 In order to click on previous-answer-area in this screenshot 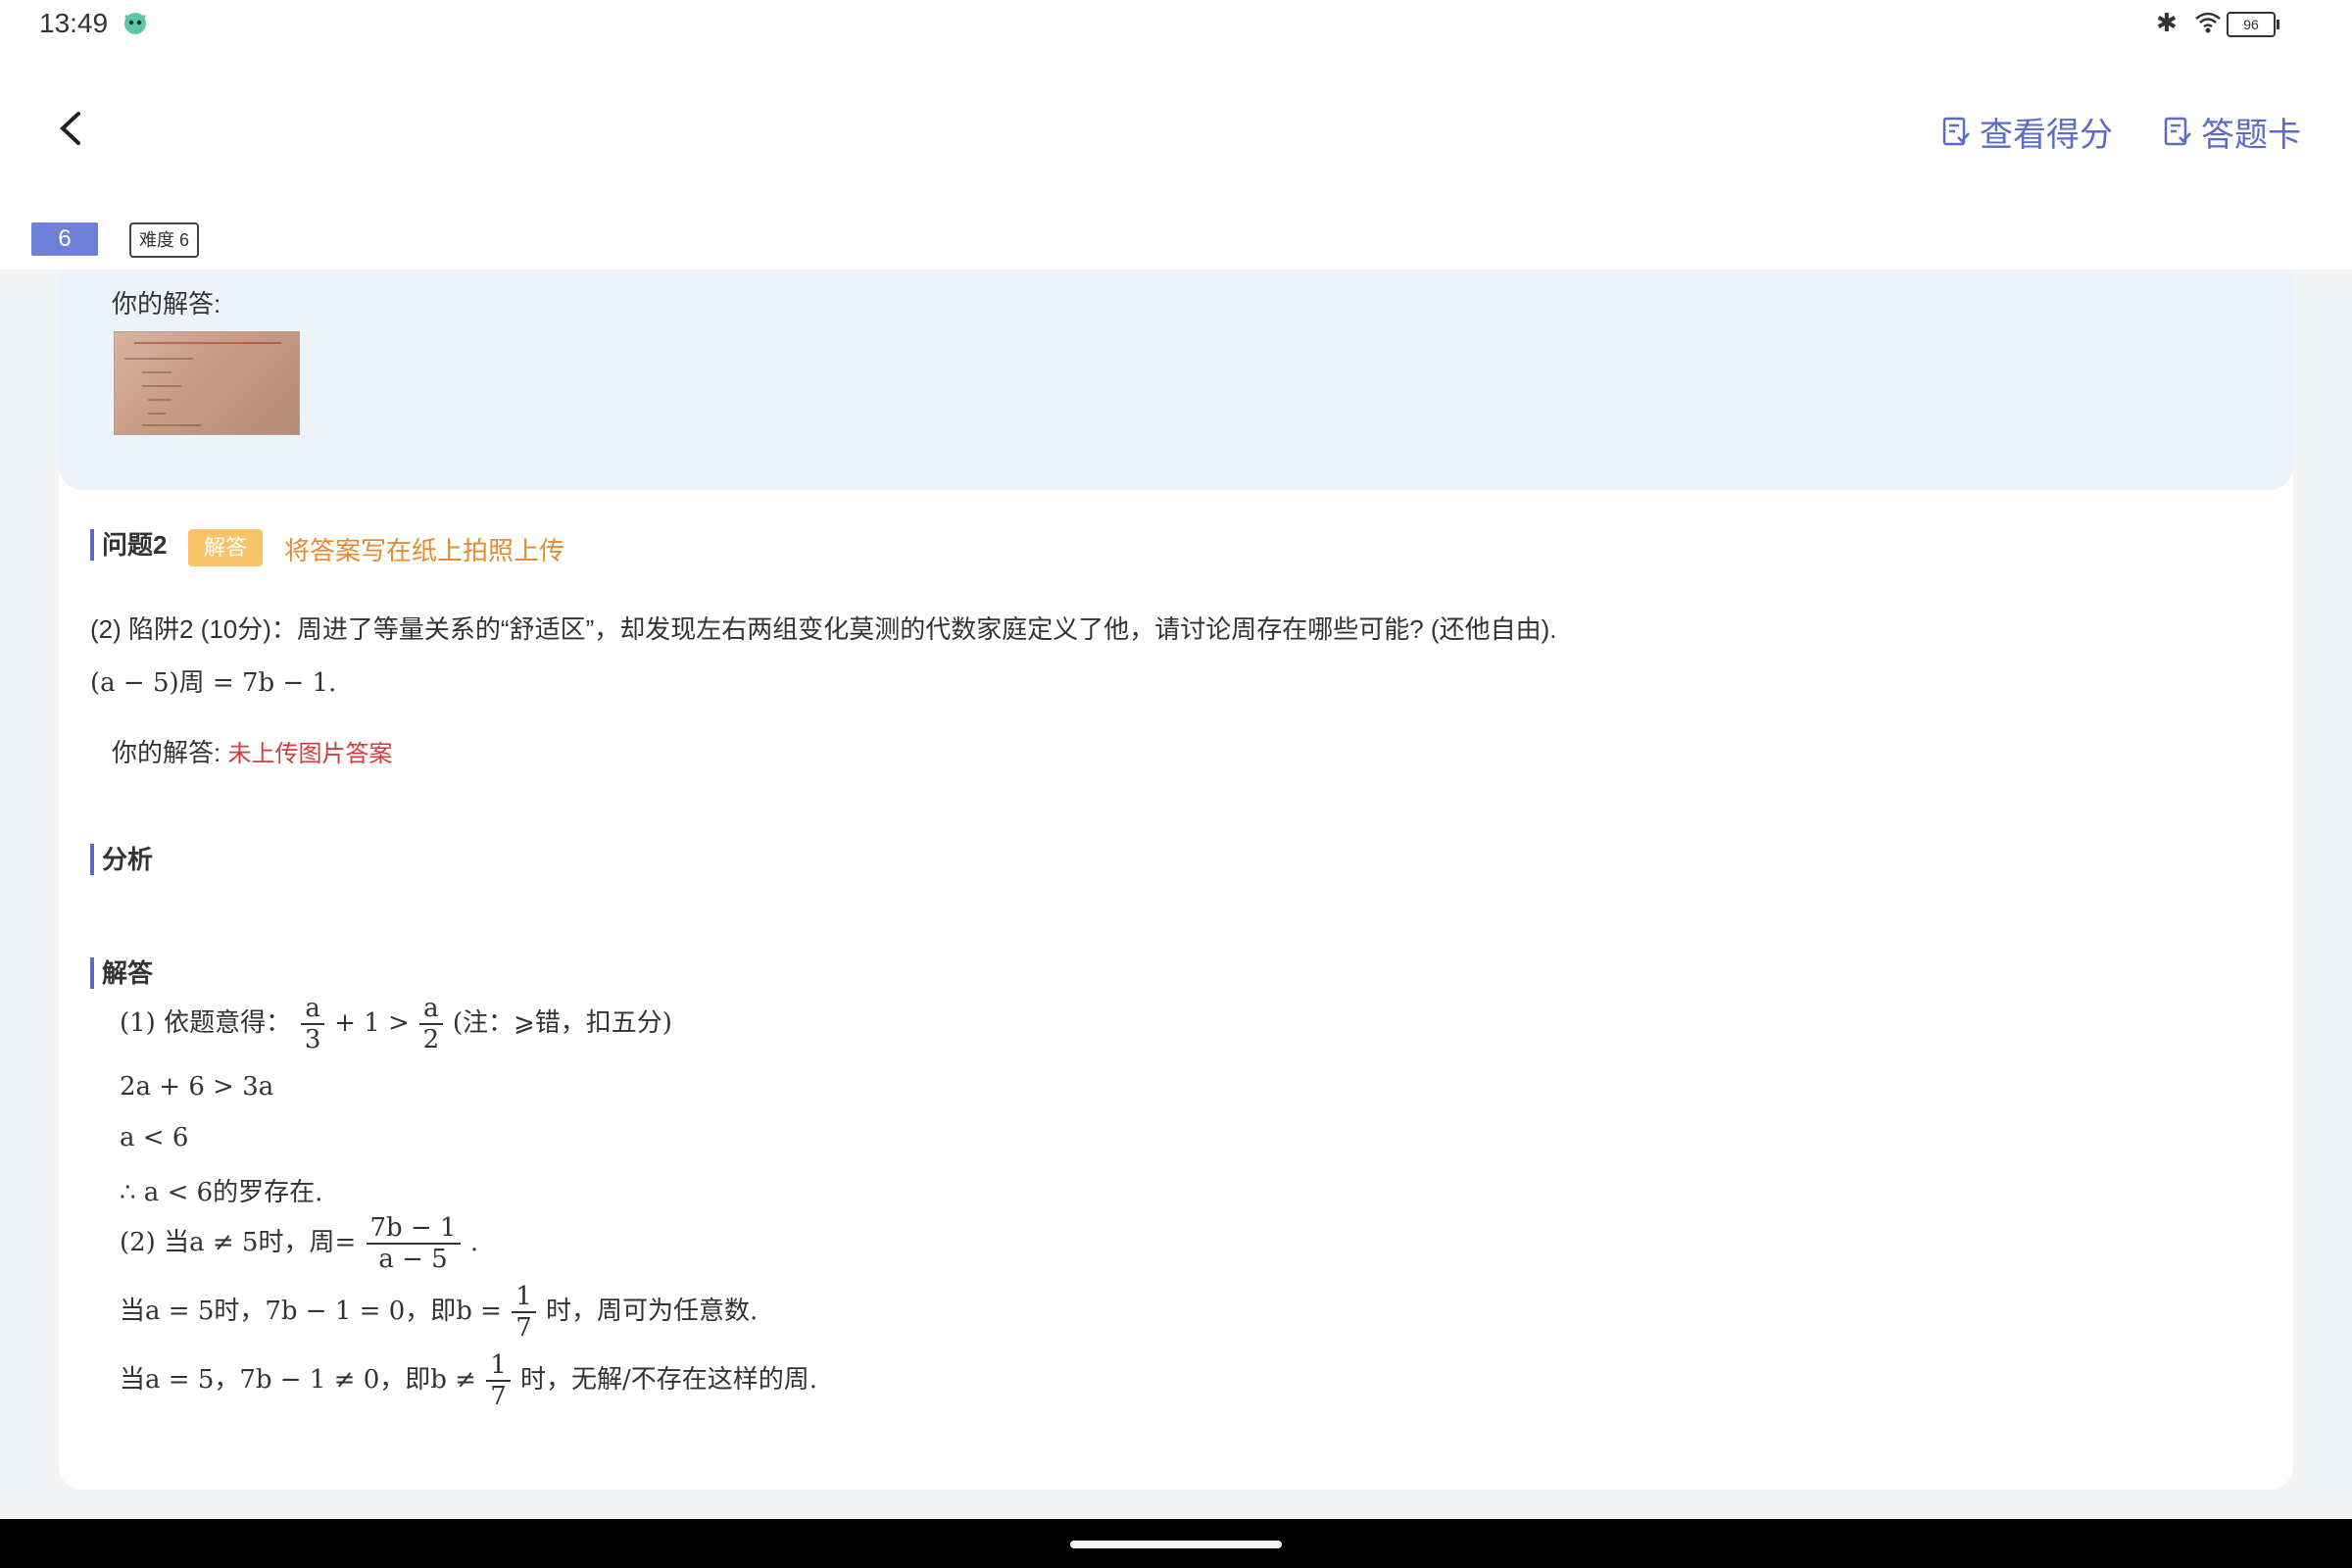, I will do `click(1176, 380)`.